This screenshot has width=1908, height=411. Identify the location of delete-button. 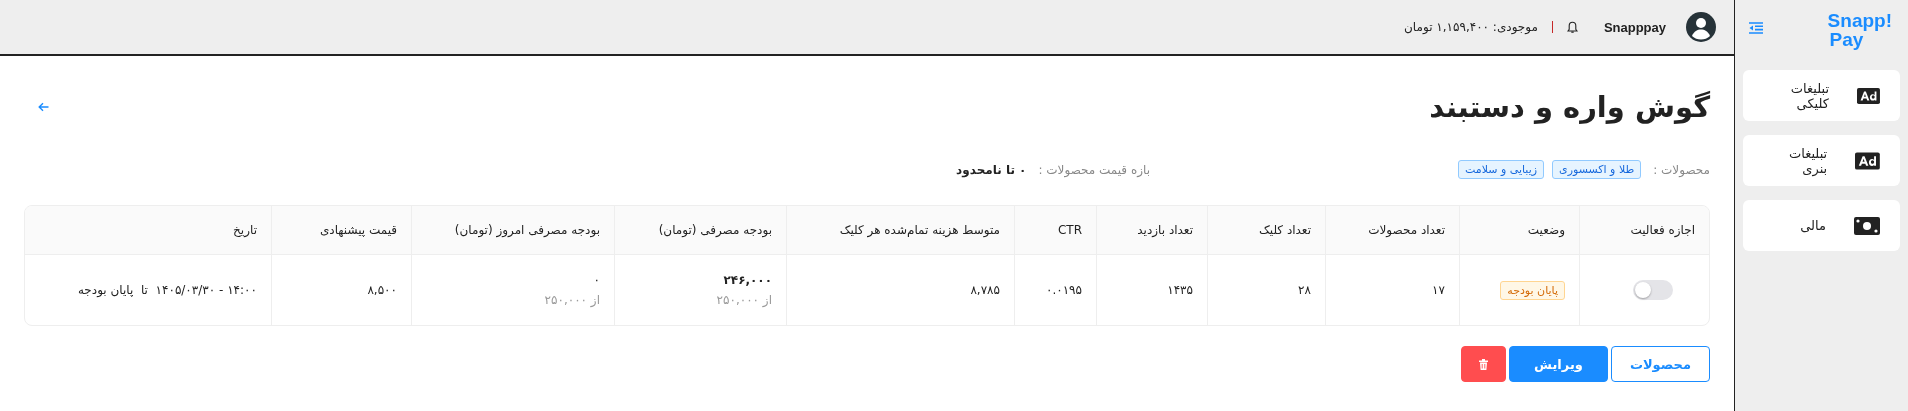
(1484, 364).